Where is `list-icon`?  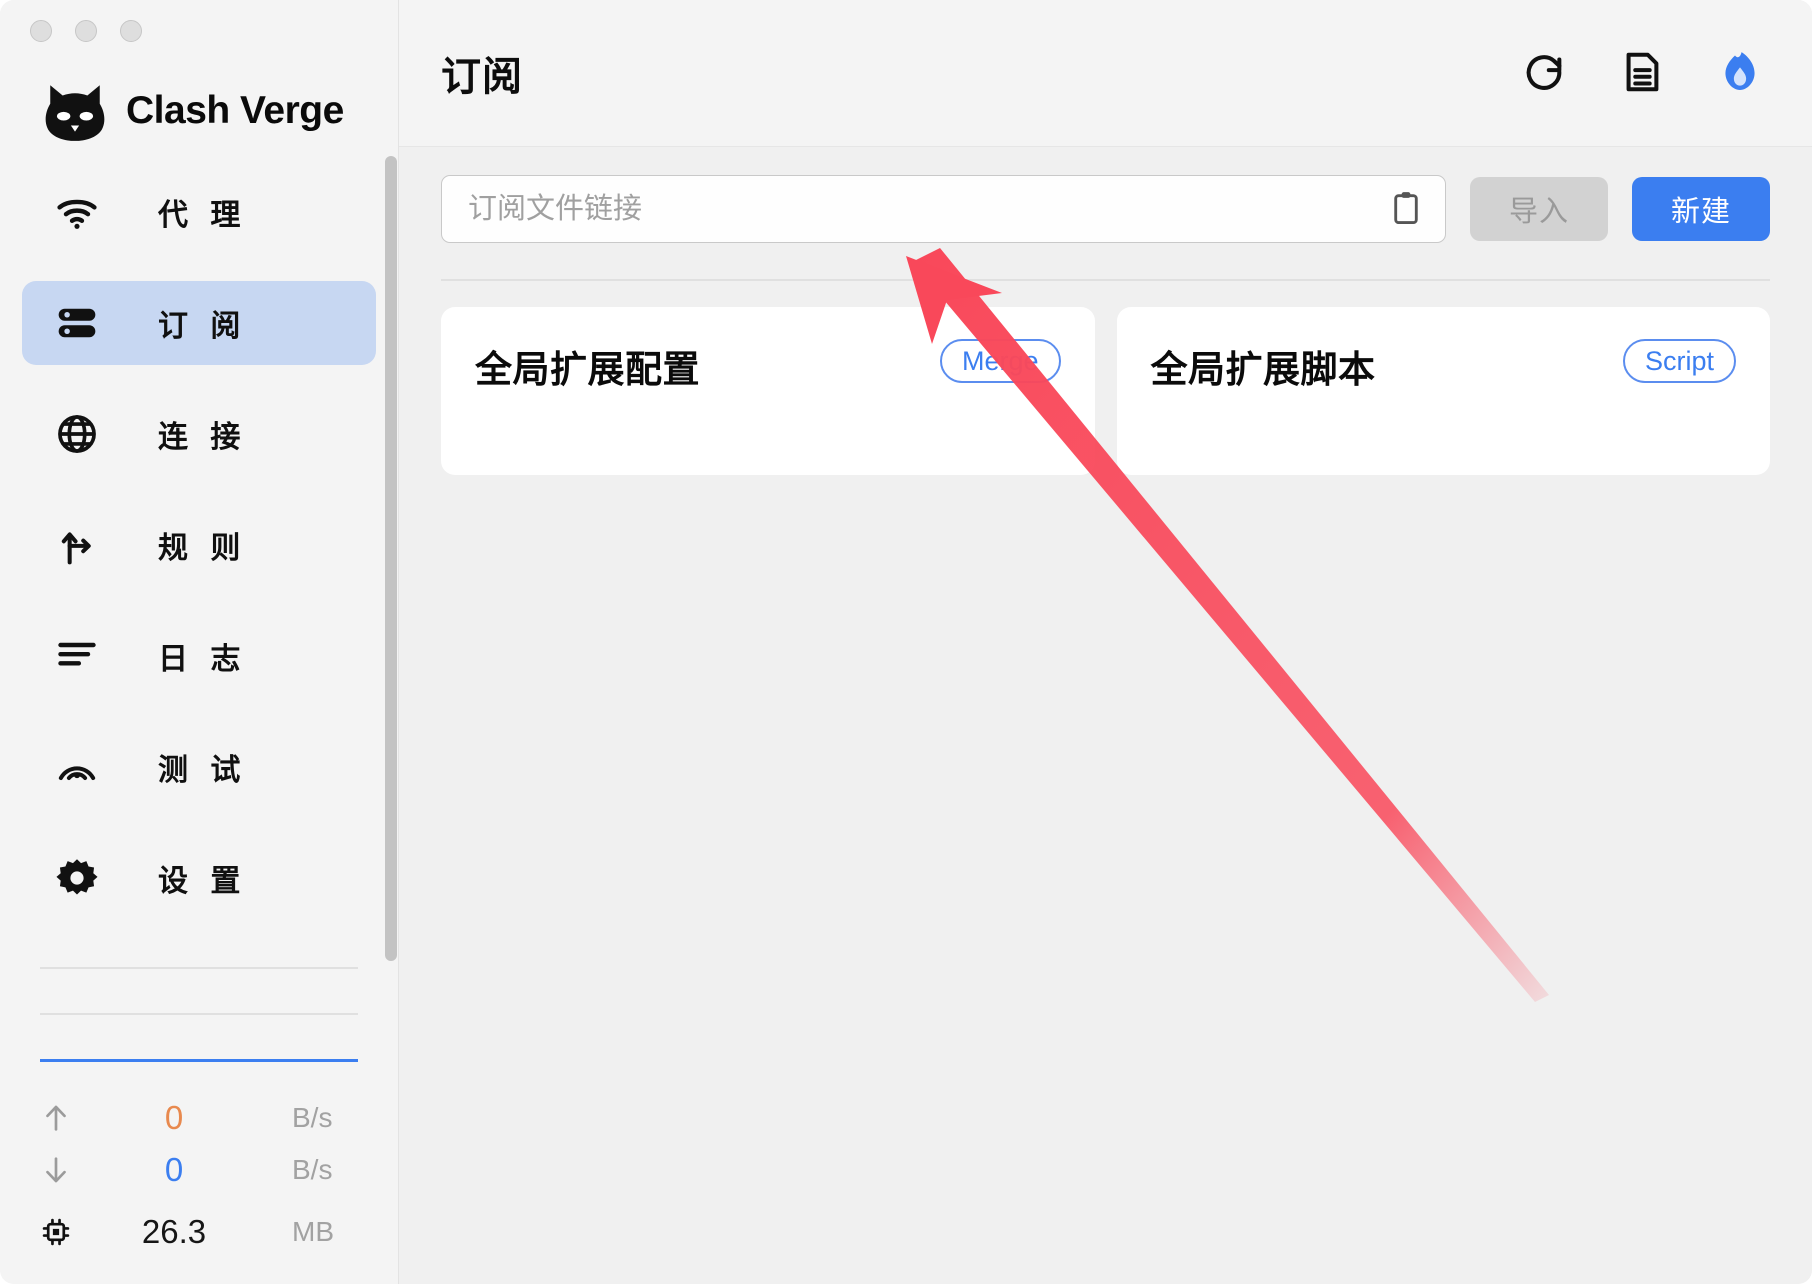 list-icon is located at coordinates (77, 656).